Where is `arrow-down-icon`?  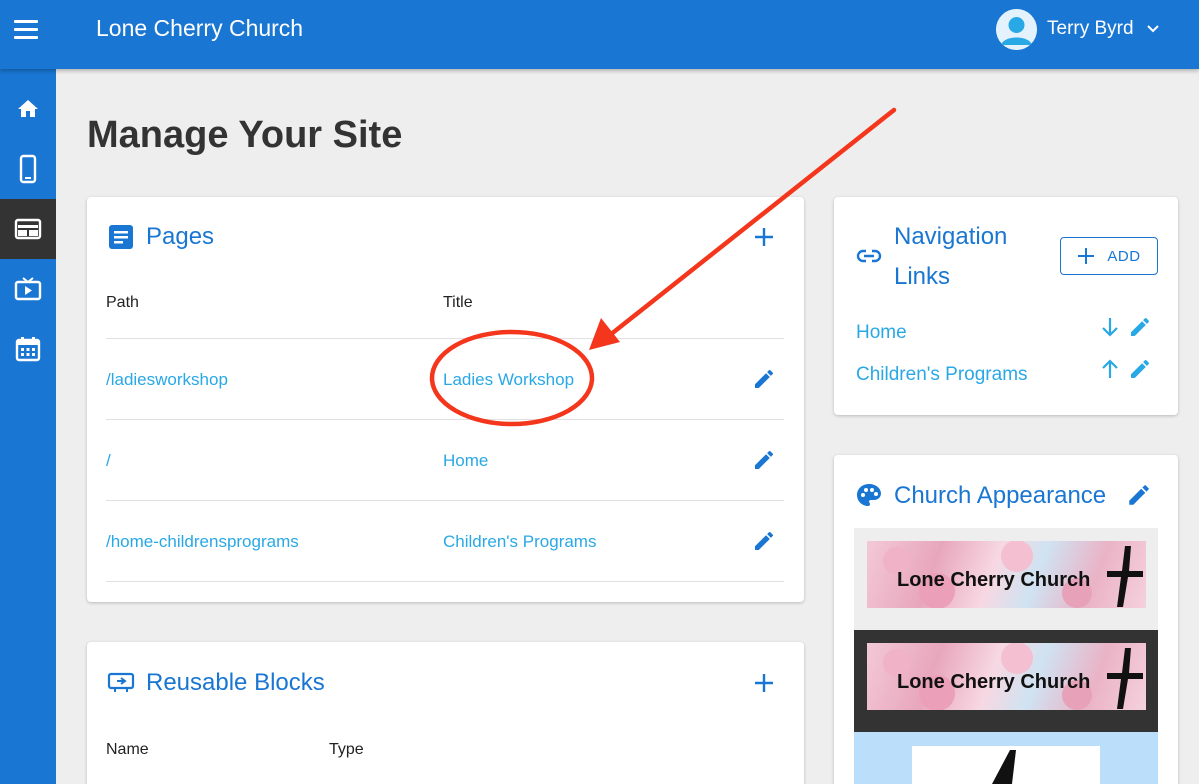 arrow-down-icon is located at coordinates (1110, 327).